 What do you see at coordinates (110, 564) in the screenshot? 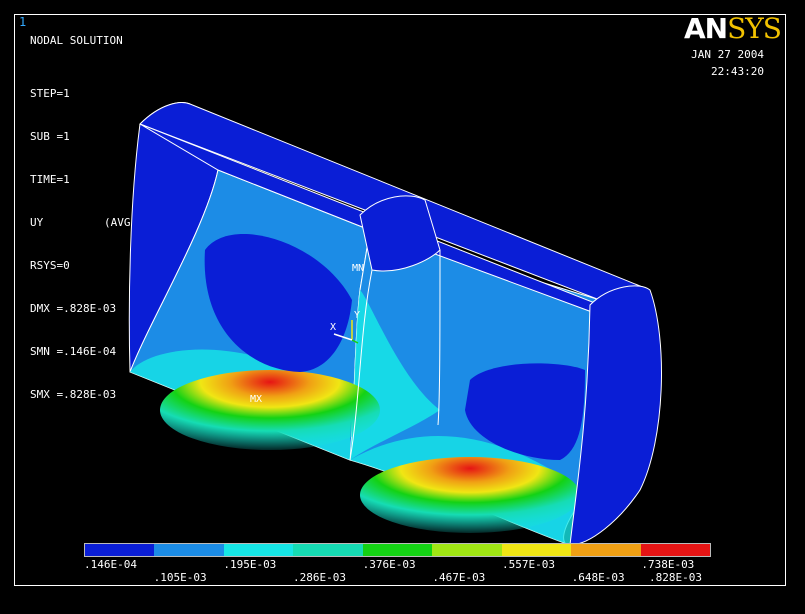
I see `legend-label-0: .146E-04` at bounding box center [110, 564].